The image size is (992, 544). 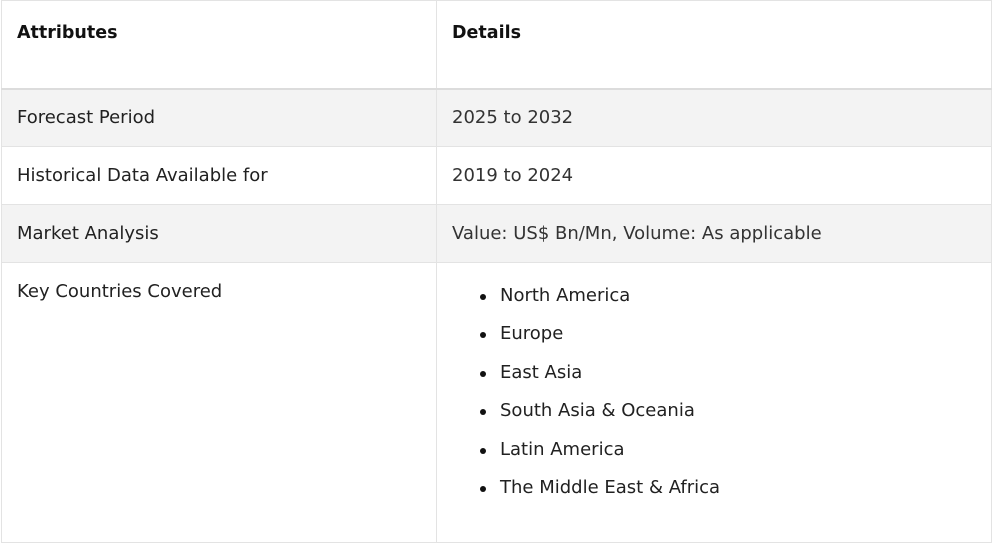 What do you see at coordinates (219, 233) in the screenshot?
I see `attribute-cell: Market Analysis` at bounding box center [219, 233].